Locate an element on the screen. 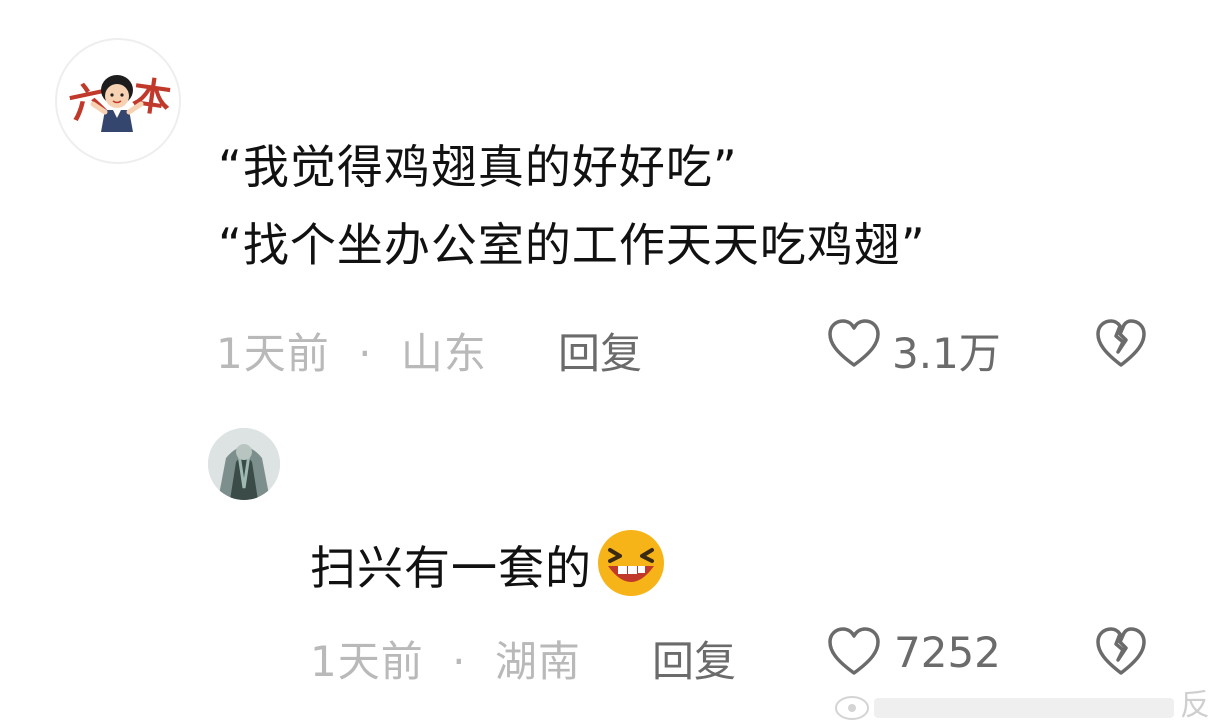 This screenshot has width=1216, height=728. reply-location: 湖南 is located at coordinates (537, 661).